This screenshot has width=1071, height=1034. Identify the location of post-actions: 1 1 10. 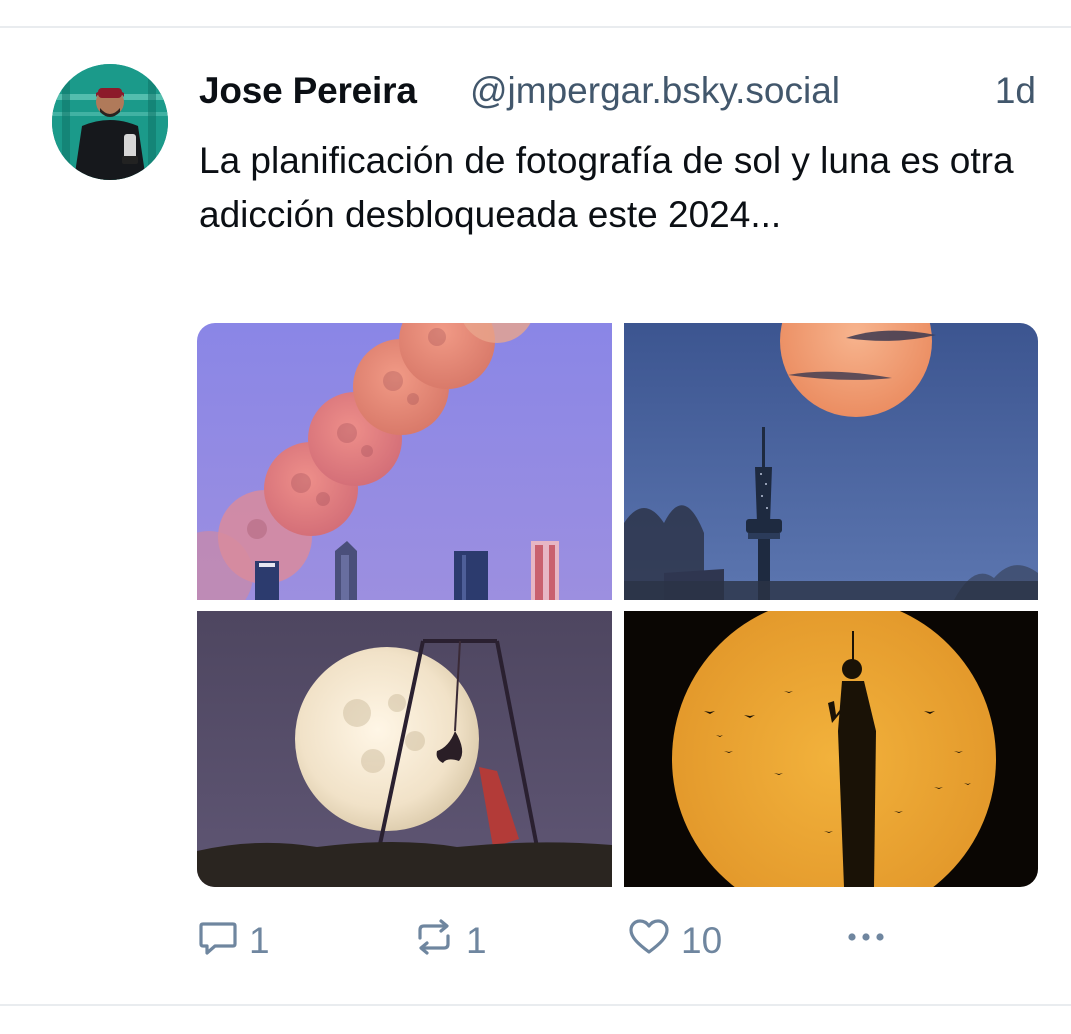
(622, 941).